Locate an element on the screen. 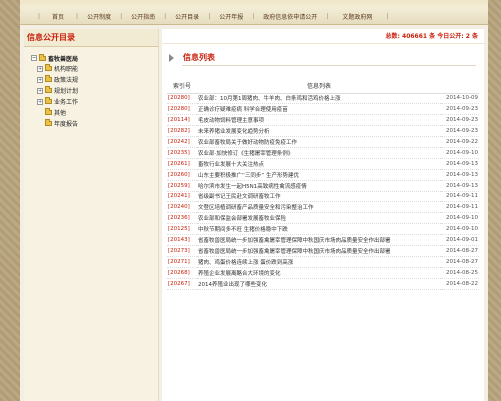 The image size is (501, 401). row-date: 2014-09-01 is located at coordinates (460, 240).